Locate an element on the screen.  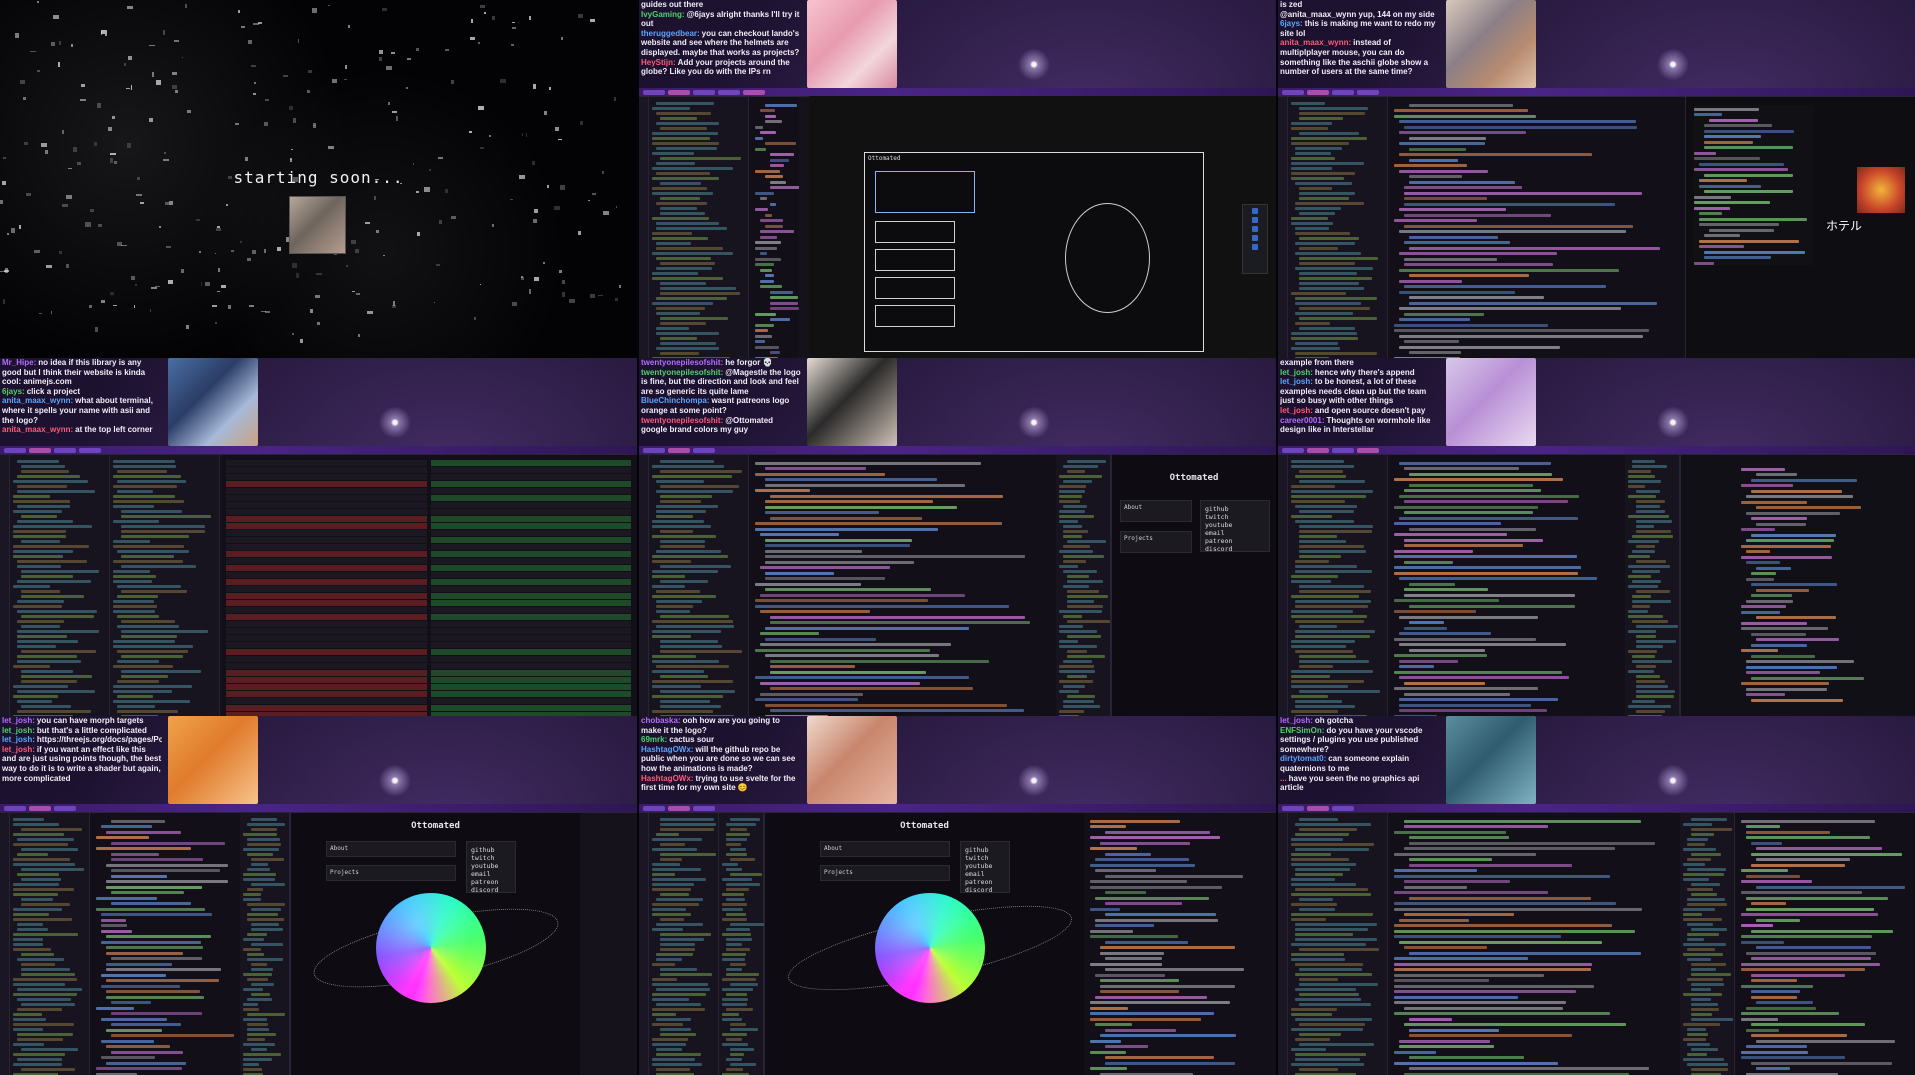
code-editor is located at coordinates (774, 227).